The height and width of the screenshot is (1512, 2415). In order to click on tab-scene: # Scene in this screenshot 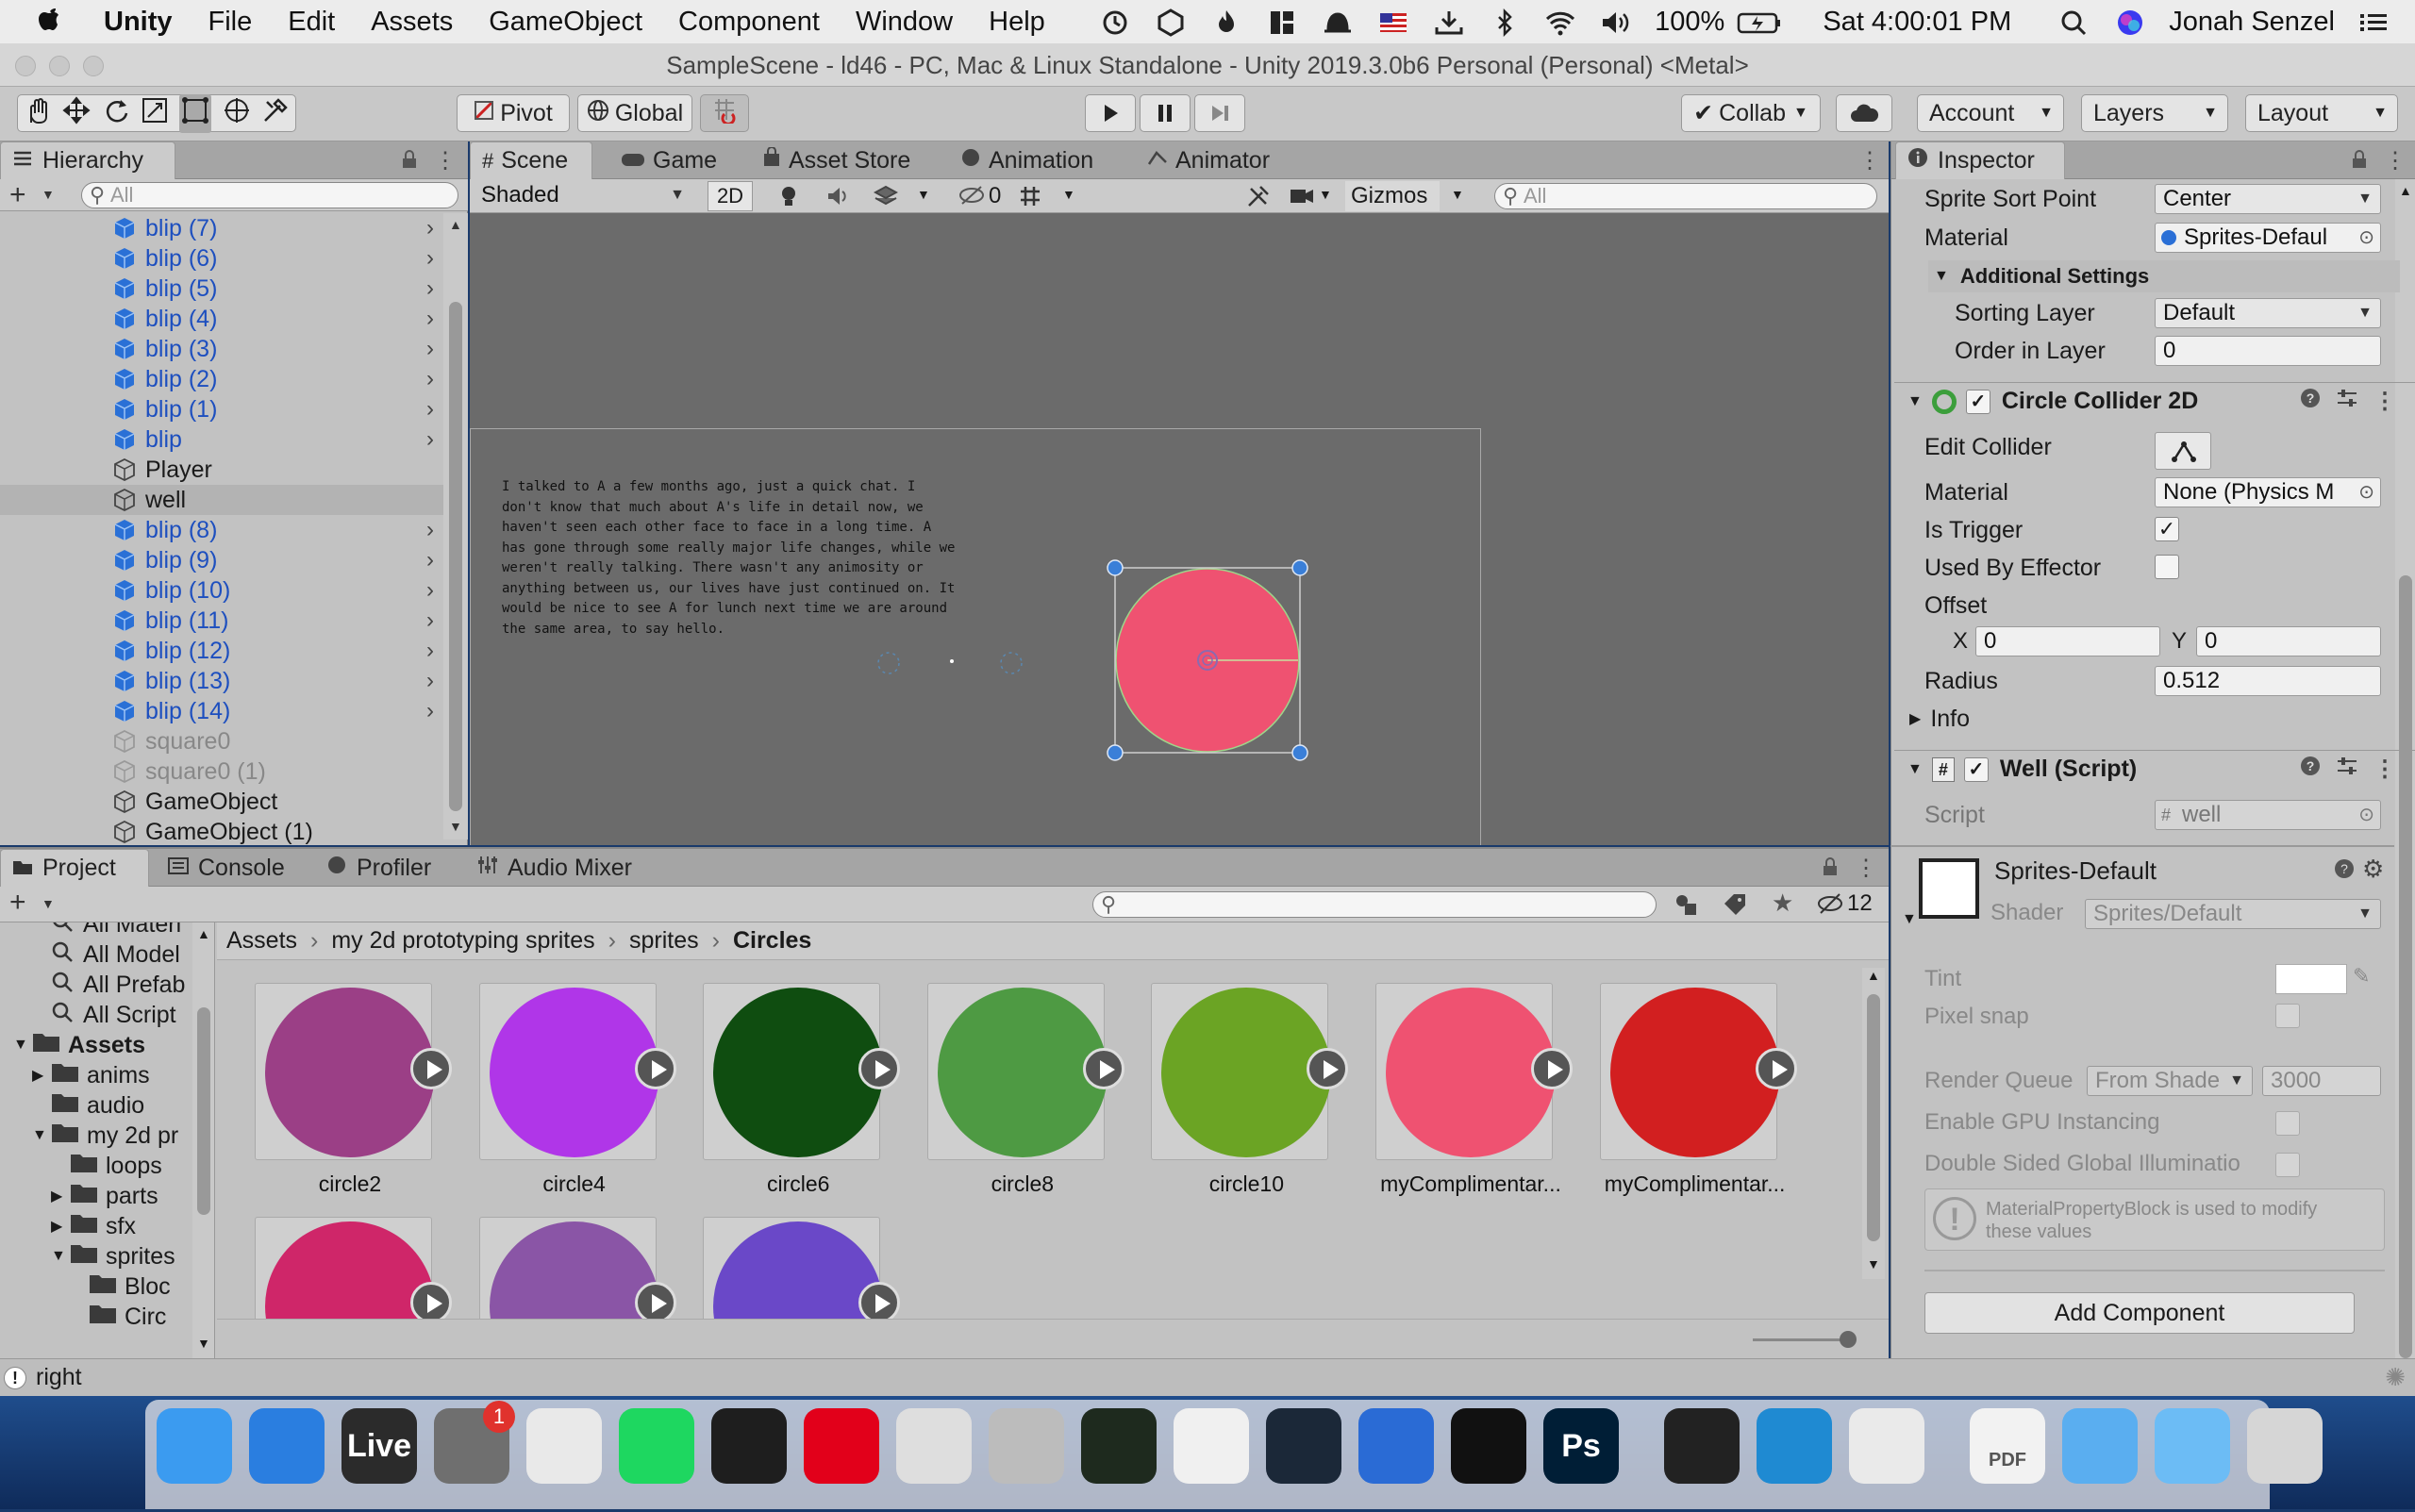, I will do `click(531, 160)`.